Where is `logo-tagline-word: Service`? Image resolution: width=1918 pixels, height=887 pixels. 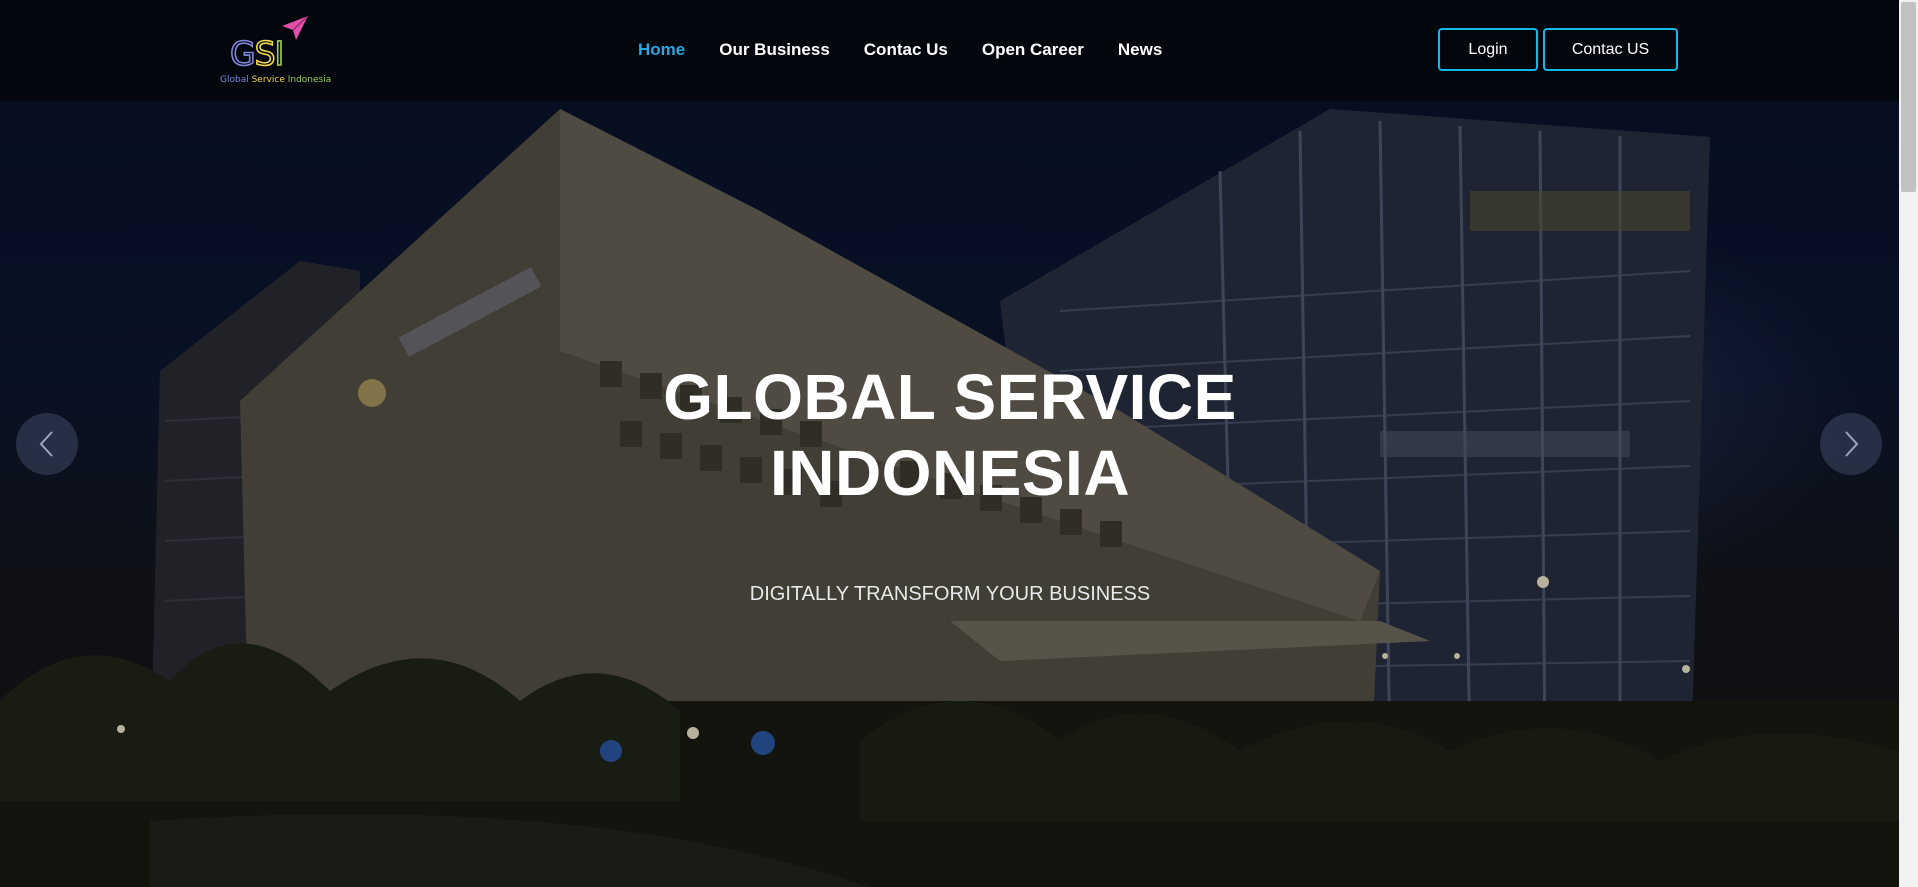
logo-tagline-word: Service is located at coordinates (268, 80).